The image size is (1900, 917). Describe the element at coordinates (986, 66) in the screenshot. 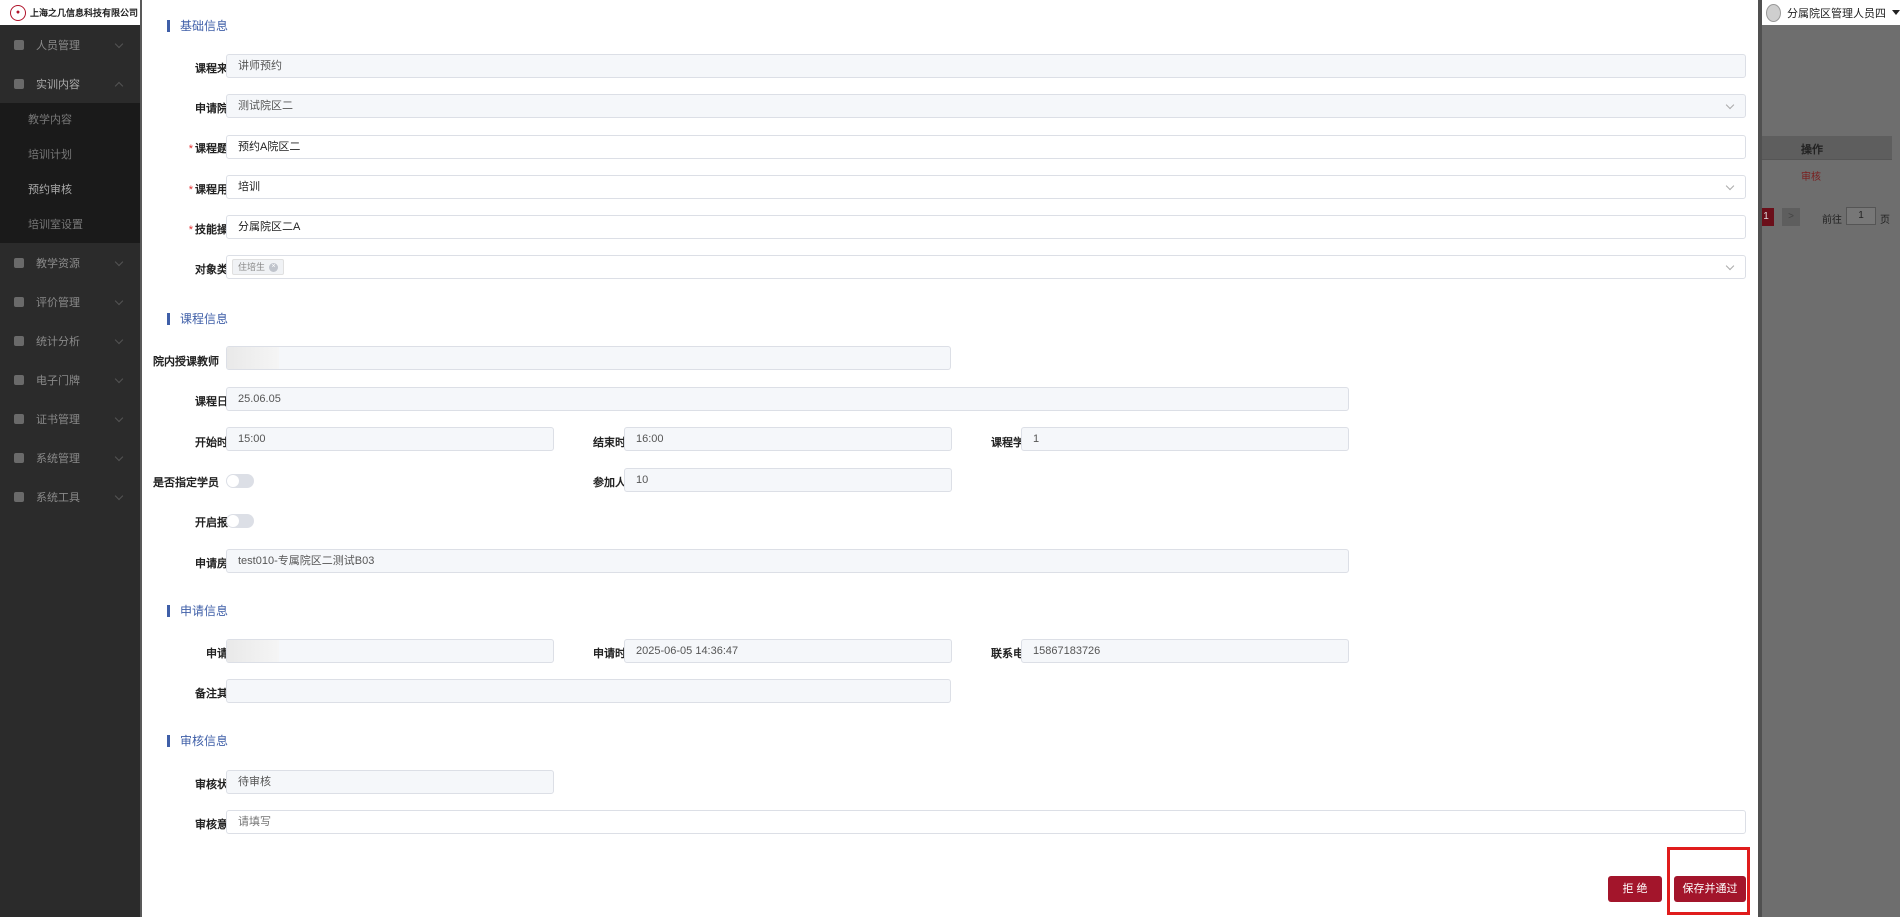

I see `course-source-field: 讲师预约` at that location.